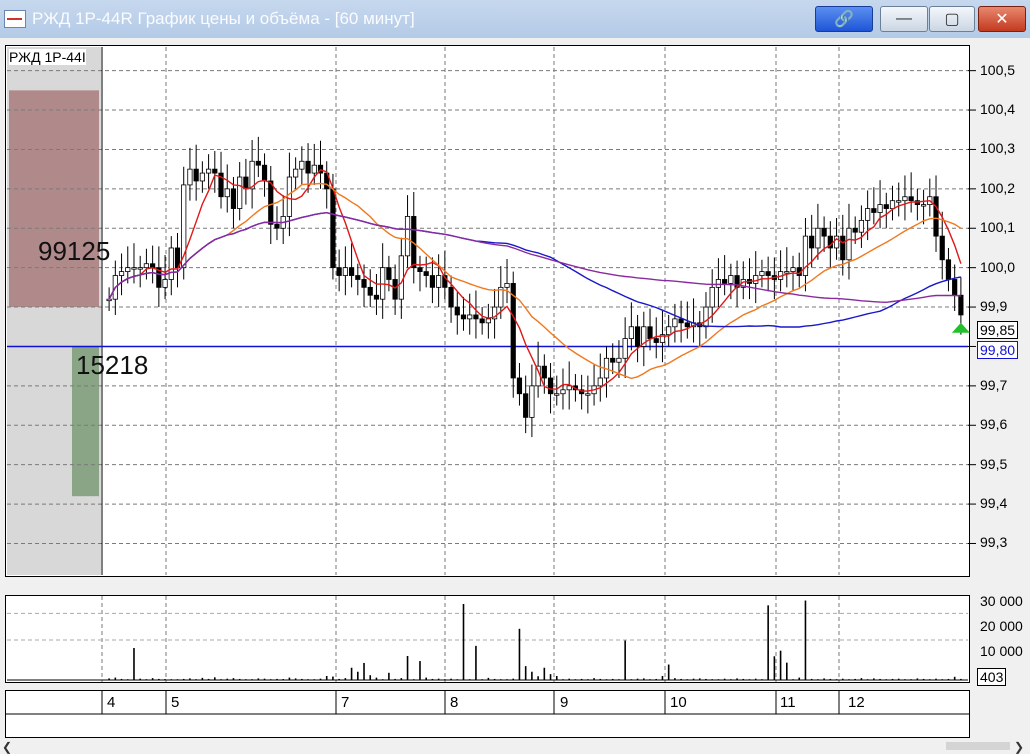 The width and height of the screenshot is (1030, 754). What do you see at coordinates (74, 251) in the screenshot?
I see `order-book-ask-volume: 99125` at bounding box center [74, 251].